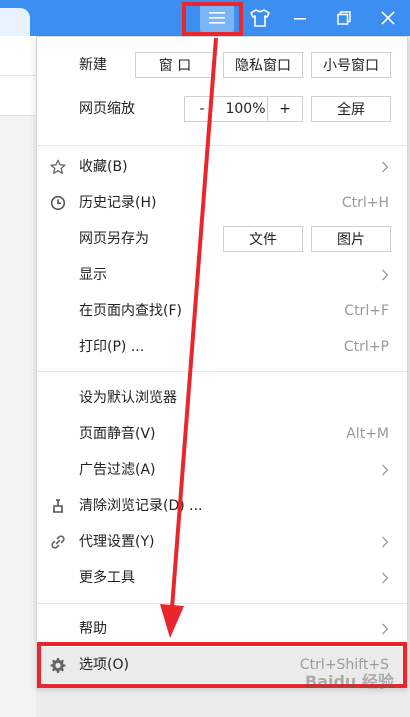  What do you see at coordinates (349, 681) in the screenshot?
I see `watermark: Baidu 经验` at bounding box center [349, 681].